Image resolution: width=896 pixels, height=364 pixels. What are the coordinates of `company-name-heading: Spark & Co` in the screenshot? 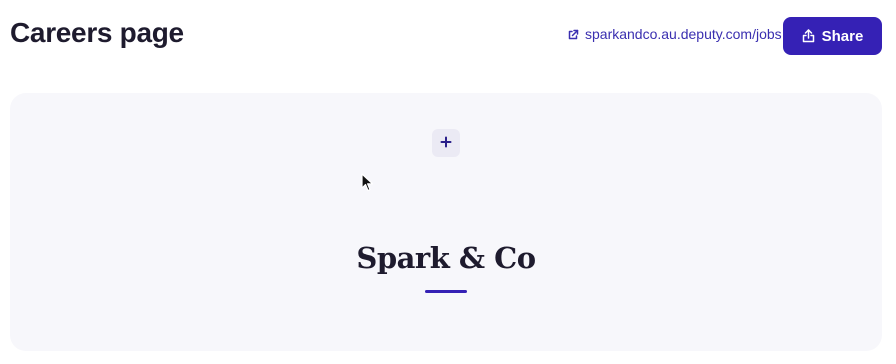 It's located at (446, 258).